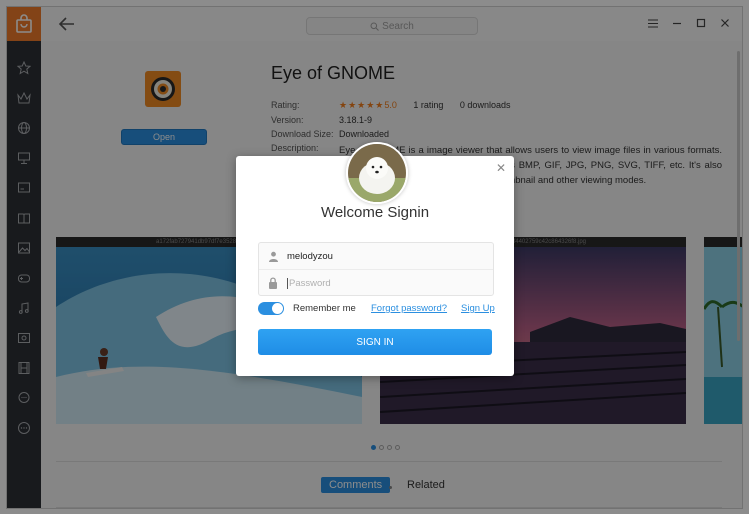 This screenshot has height=514, width=749. Describe the element at coordinates (309, 283) in the screenshot. I see `password-placeholder: Password` at that location.